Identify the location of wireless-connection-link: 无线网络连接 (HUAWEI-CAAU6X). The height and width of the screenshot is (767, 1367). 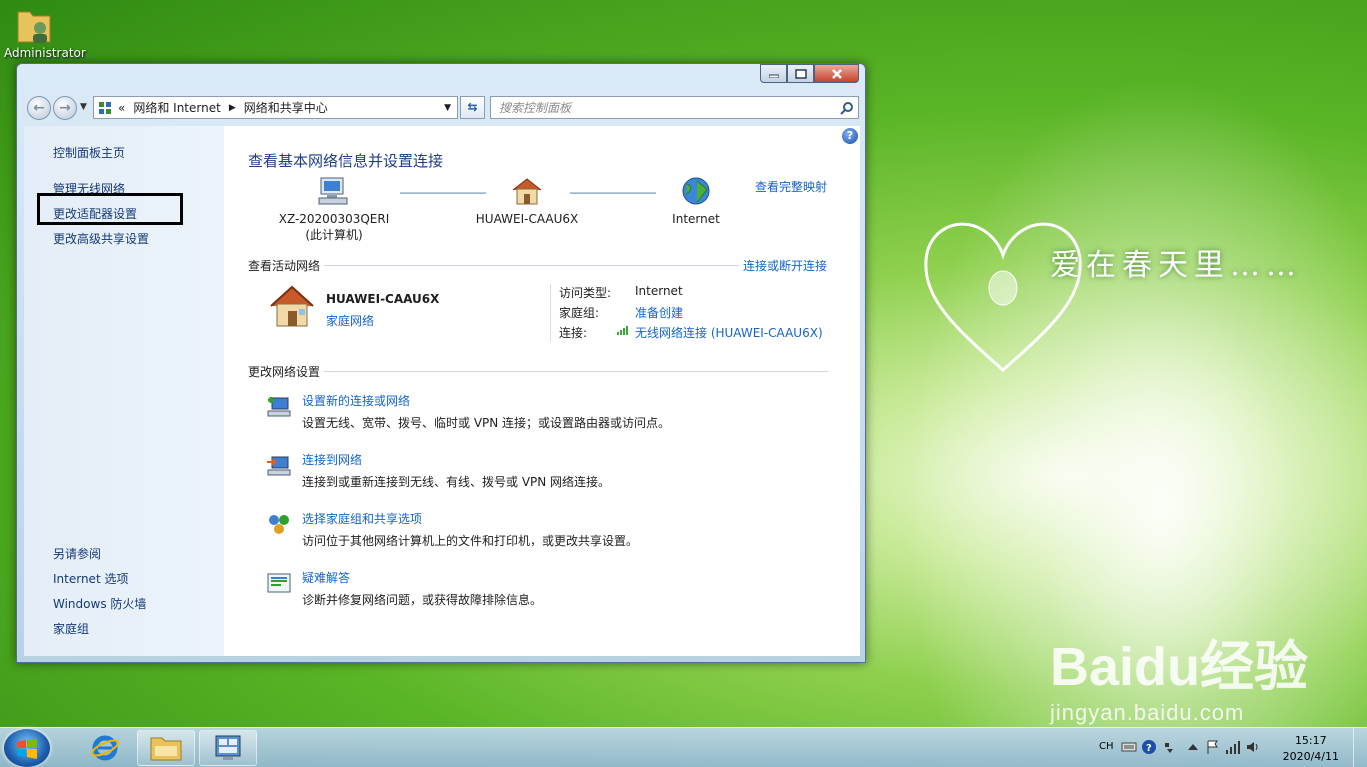
(729, 332).